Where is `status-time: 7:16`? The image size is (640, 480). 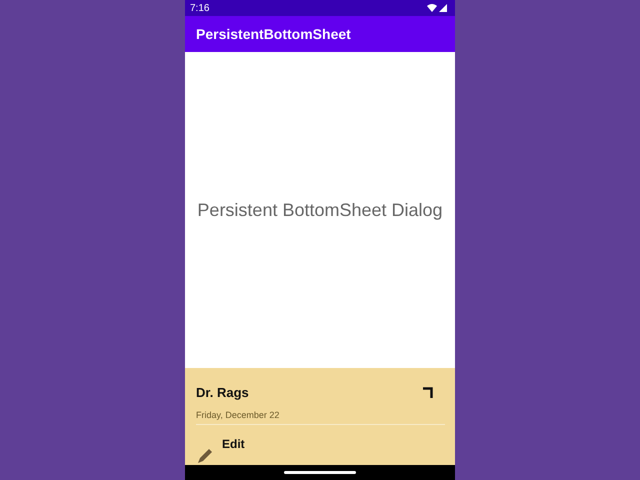
status-time: 7:16 is located at coordinates (200, 8).